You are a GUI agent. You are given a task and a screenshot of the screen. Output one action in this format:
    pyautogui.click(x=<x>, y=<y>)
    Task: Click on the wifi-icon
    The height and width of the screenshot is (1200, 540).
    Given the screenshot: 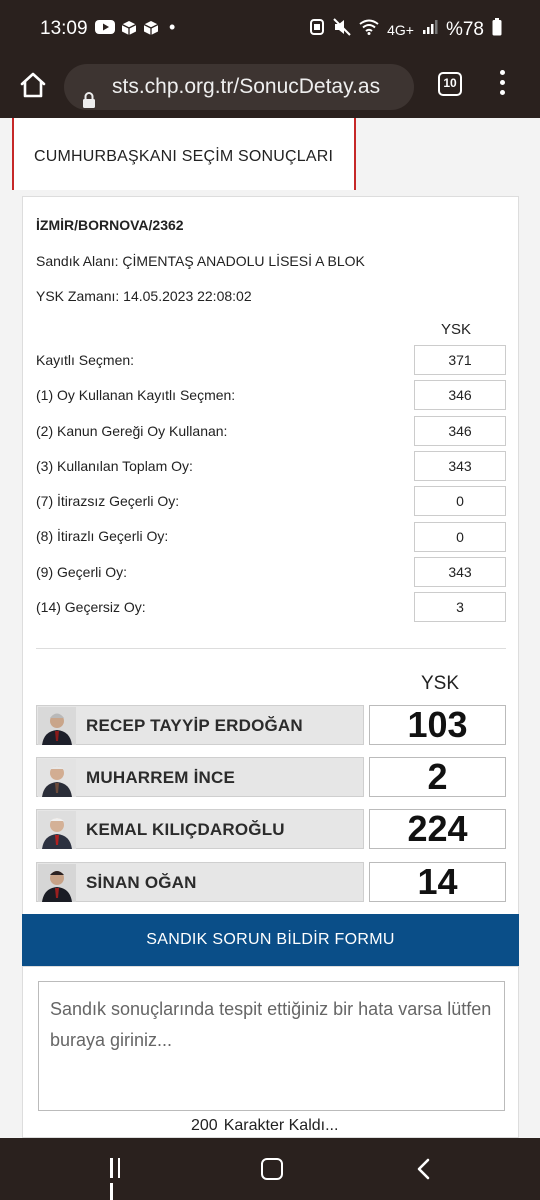 What is the action you would take?
    pyautogui.click(x=369, y=30)
    